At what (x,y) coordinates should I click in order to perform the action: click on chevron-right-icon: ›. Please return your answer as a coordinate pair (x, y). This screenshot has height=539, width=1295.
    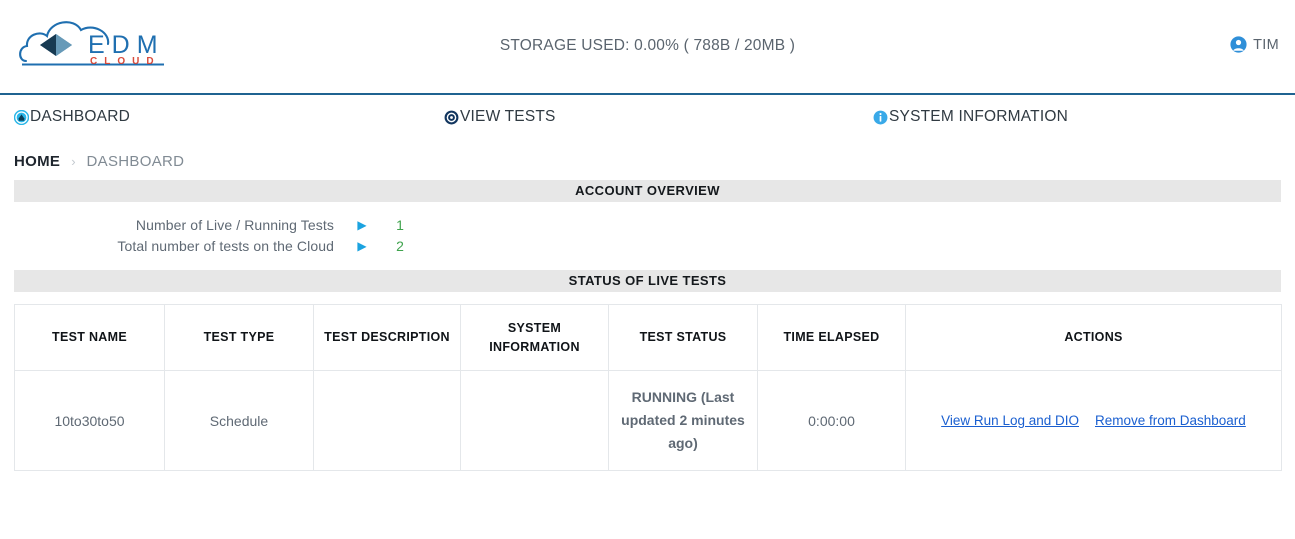
    Looking at the image, I should click on (73, 161).